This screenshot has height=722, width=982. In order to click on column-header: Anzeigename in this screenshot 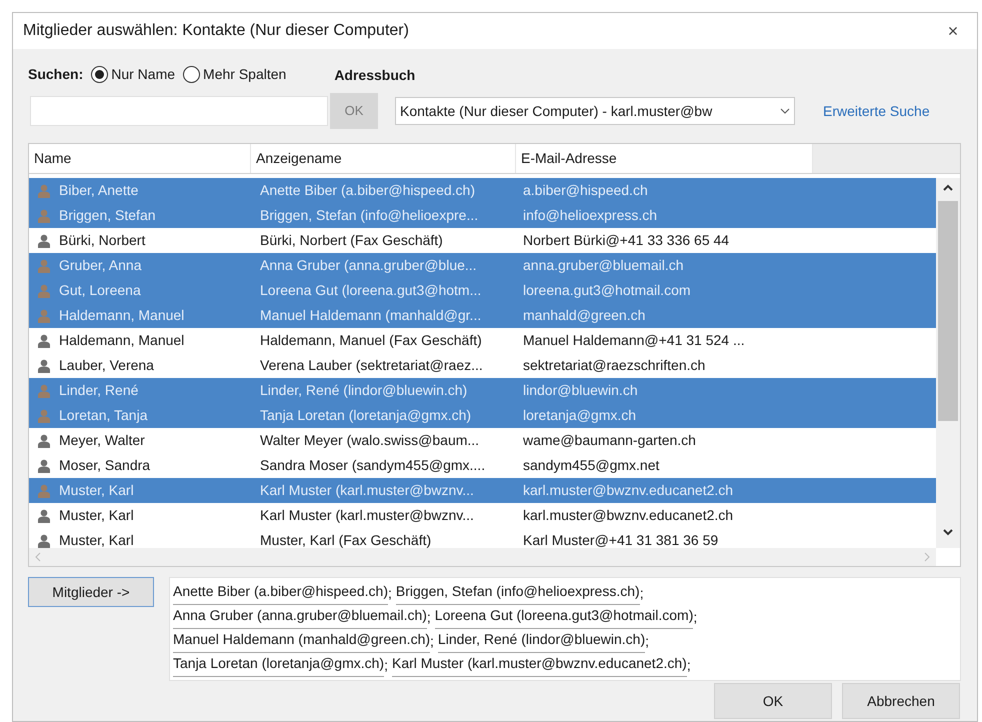, I will do `click(383, 158)`.